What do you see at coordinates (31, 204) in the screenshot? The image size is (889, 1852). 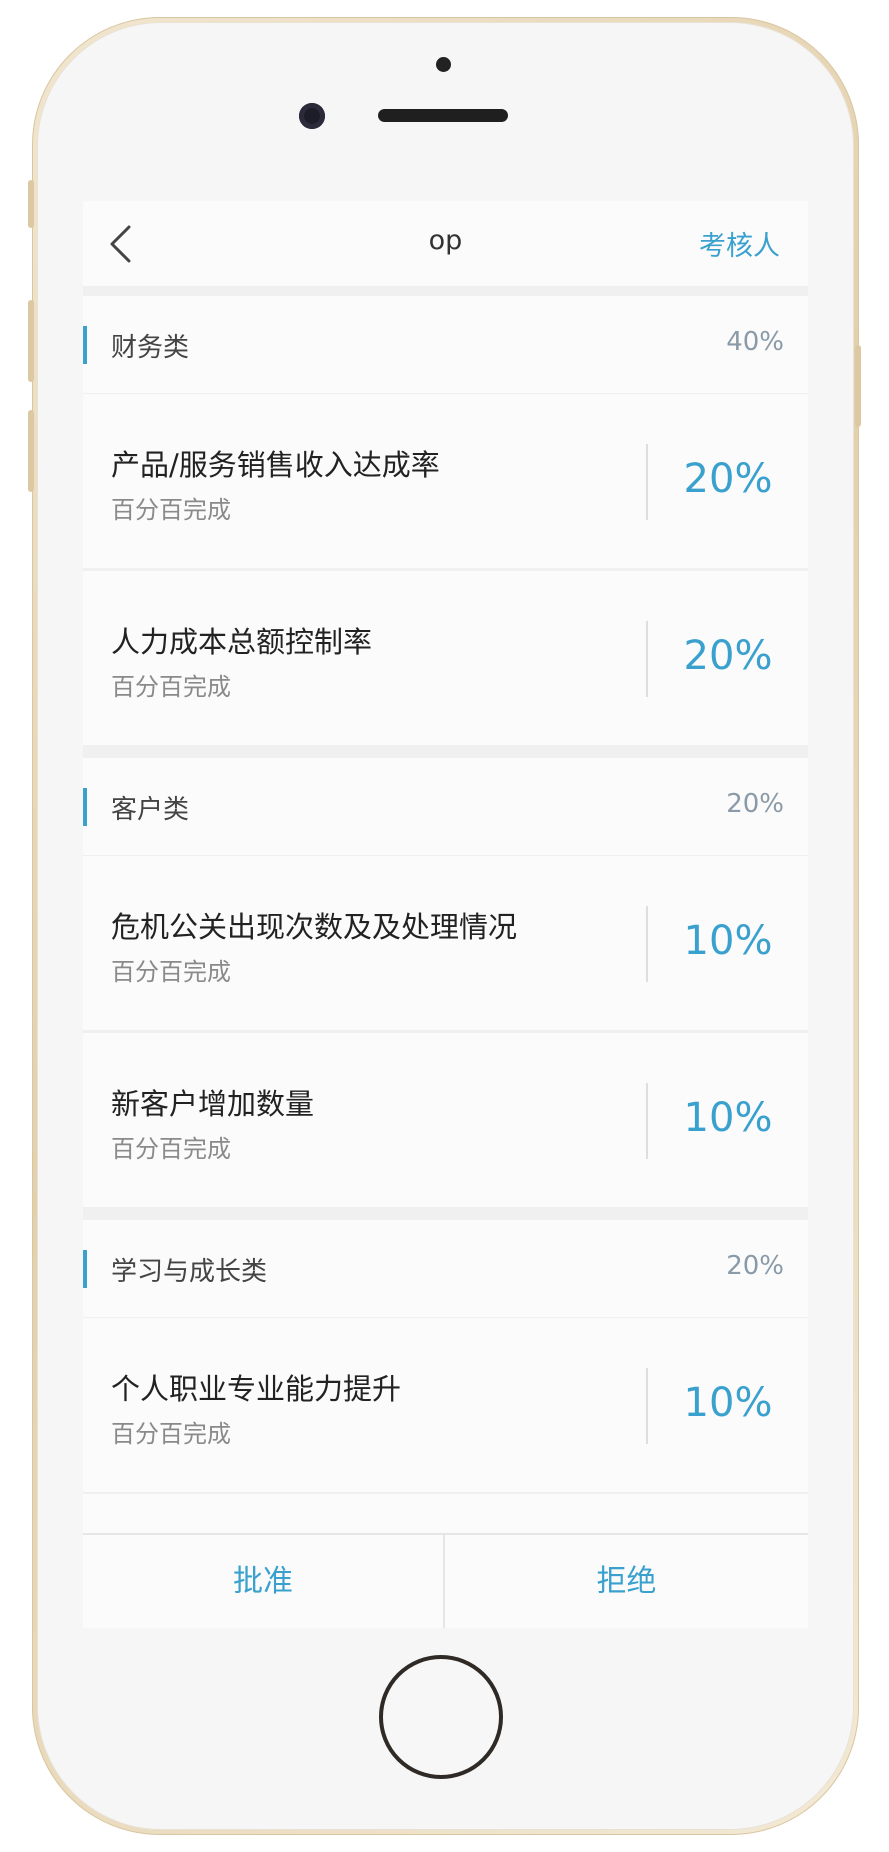 I see `side-button` at bounding box center [31, 204].